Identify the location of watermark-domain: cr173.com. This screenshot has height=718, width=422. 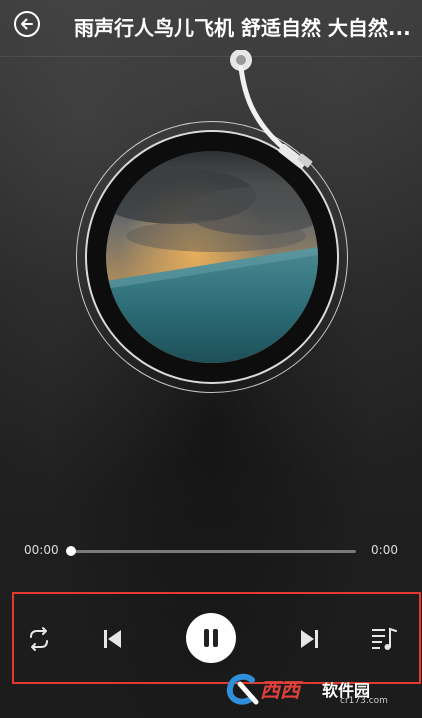
(364, 701).